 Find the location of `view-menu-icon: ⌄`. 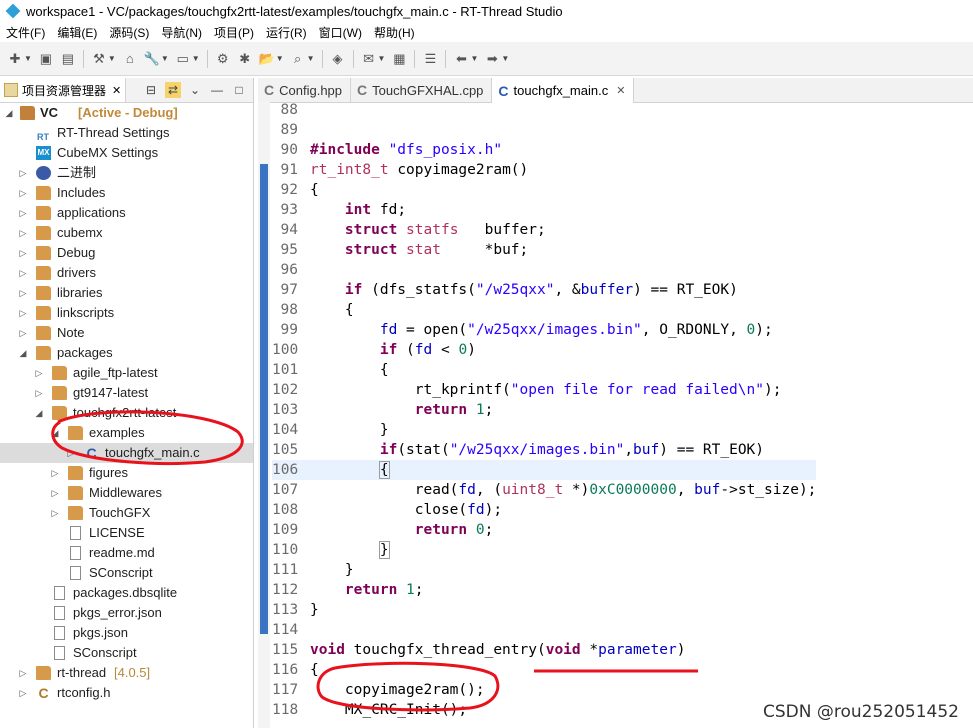

view-menu-icon: ⌄ is located at coordinates (195, 90).